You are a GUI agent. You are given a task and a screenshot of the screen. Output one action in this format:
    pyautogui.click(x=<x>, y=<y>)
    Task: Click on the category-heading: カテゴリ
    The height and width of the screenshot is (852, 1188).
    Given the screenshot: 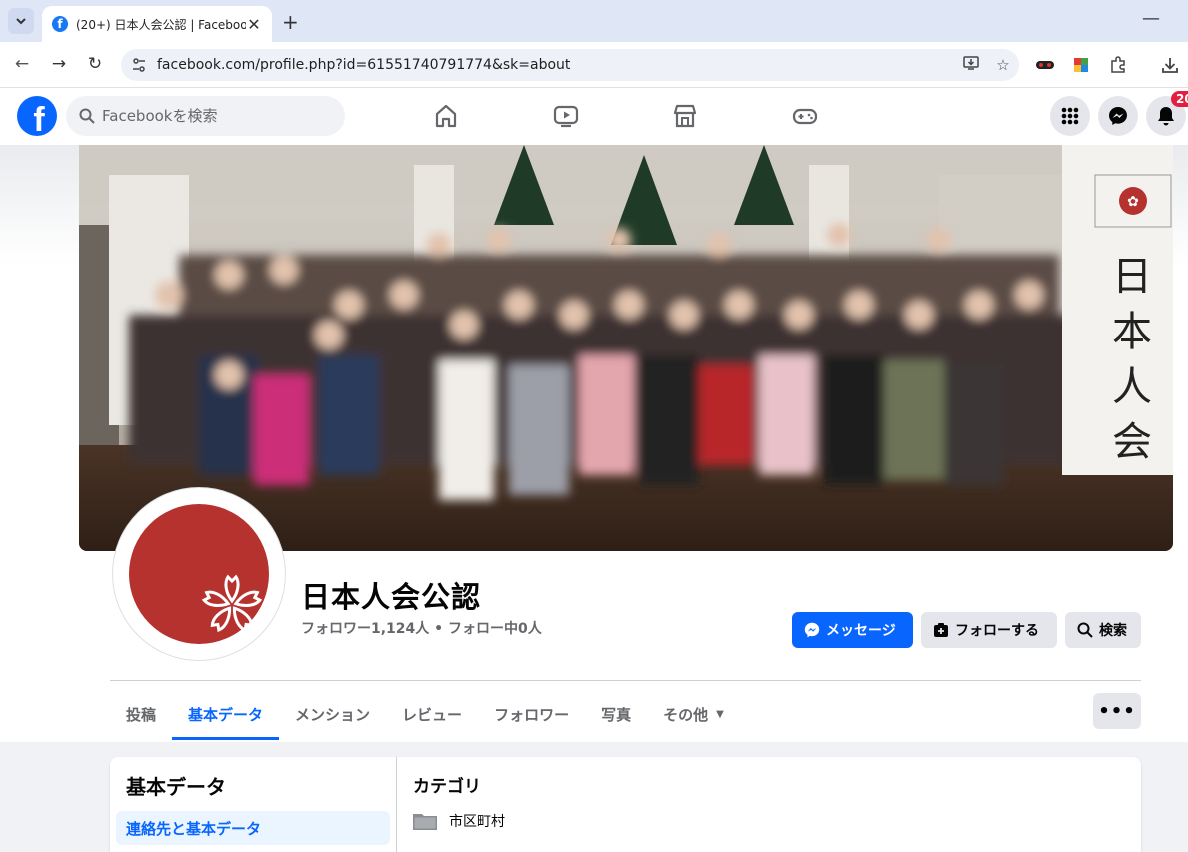 What is the action you would take?
    pyautogui.click(x=447, y=787)
    